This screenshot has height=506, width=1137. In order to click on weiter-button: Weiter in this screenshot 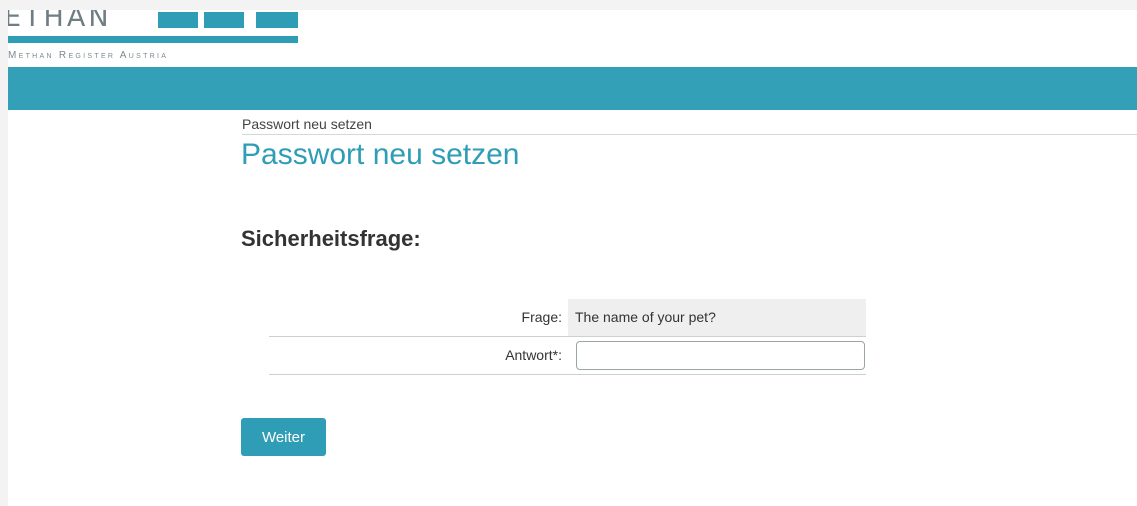, I will do `click(283, 437)`.